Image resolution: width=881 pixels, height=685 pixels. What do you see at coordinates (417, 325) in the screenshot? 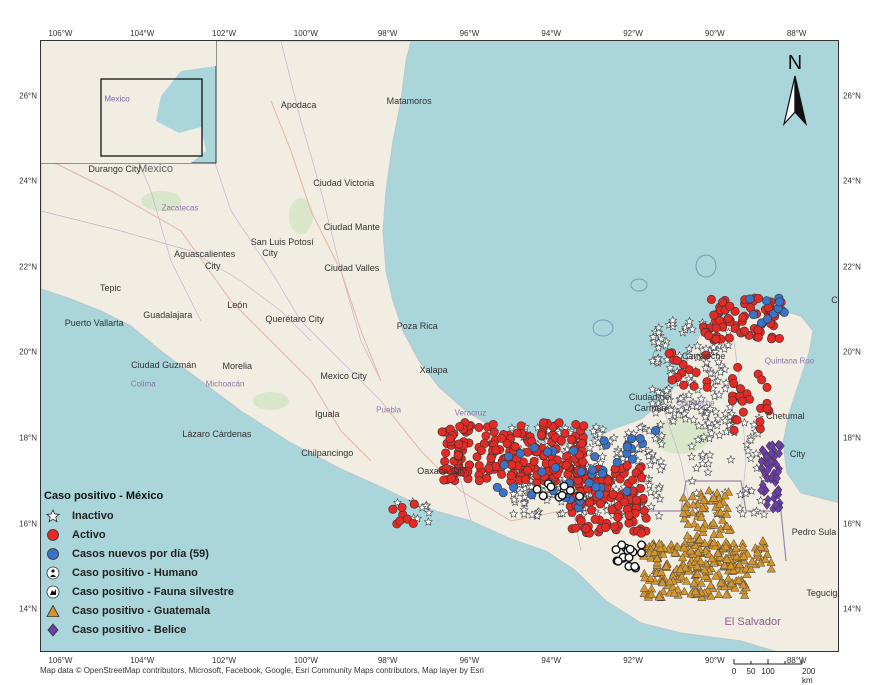
I see `place-label: Poza Rica` at bounding box center [417, 325].